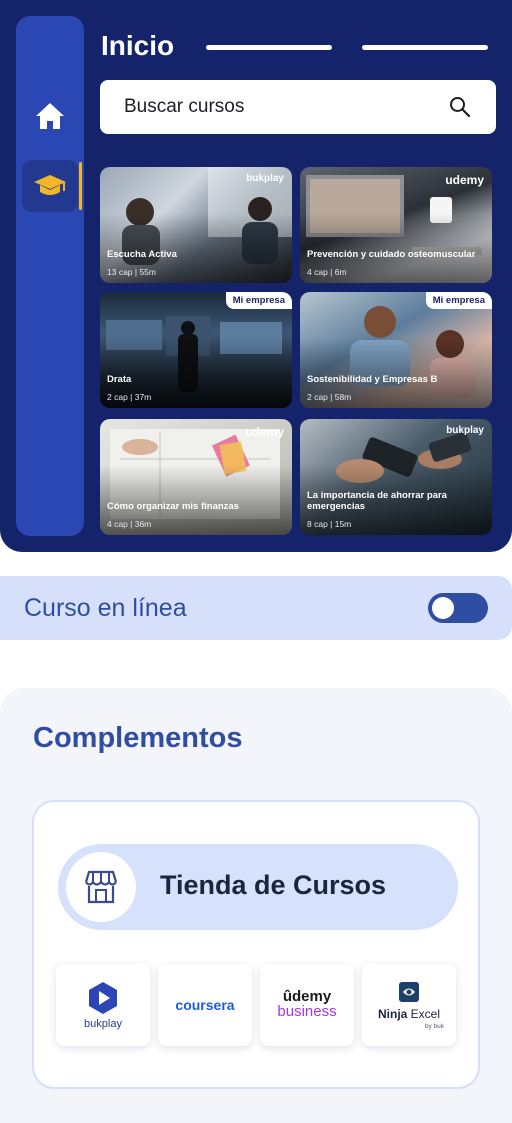 The height and width of the screenshot is (1123, 512). I want to click on store-icon, so click(101, 887).